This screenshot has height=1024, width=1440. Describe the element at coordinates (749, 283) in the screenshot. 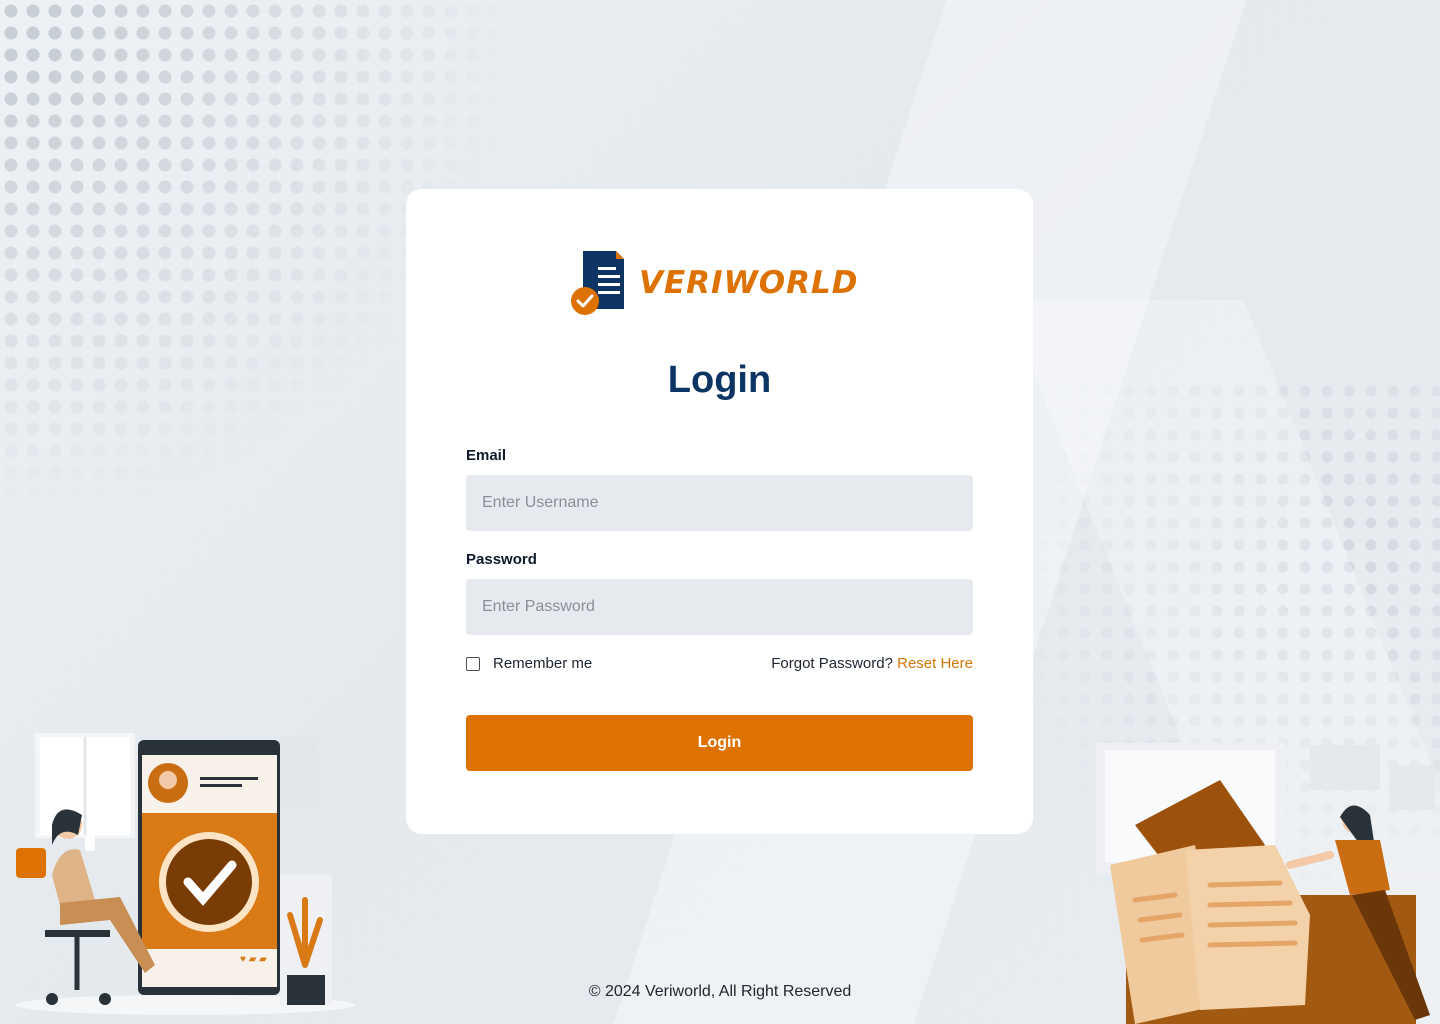

I see `brand-name: VERIWORLD` at that location.